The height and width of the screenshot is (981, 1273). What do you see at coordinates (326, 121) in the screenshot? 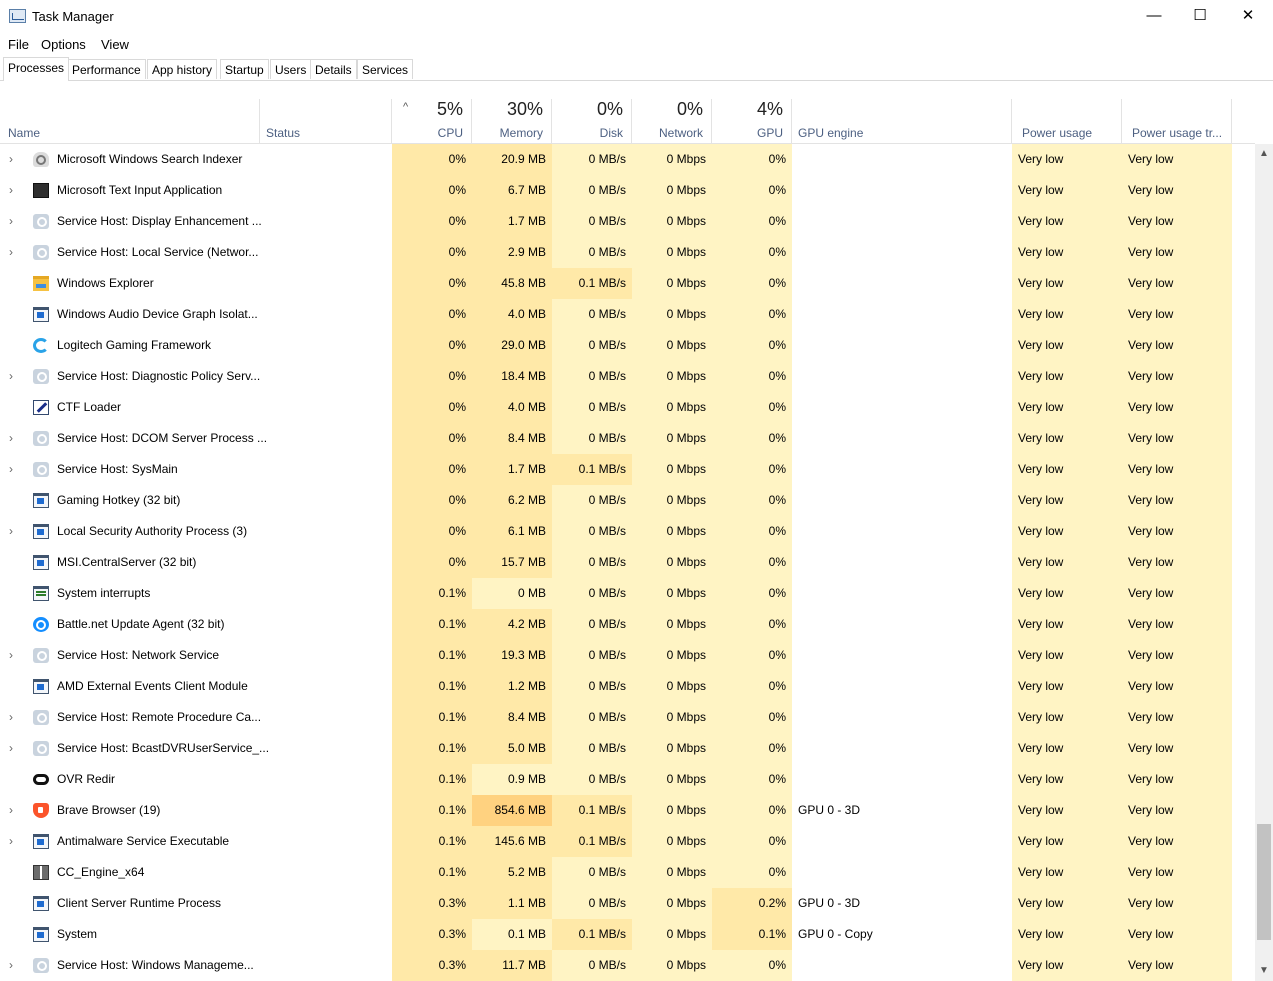
I see `column-status-header: Status` at bounding box center [326, 121].